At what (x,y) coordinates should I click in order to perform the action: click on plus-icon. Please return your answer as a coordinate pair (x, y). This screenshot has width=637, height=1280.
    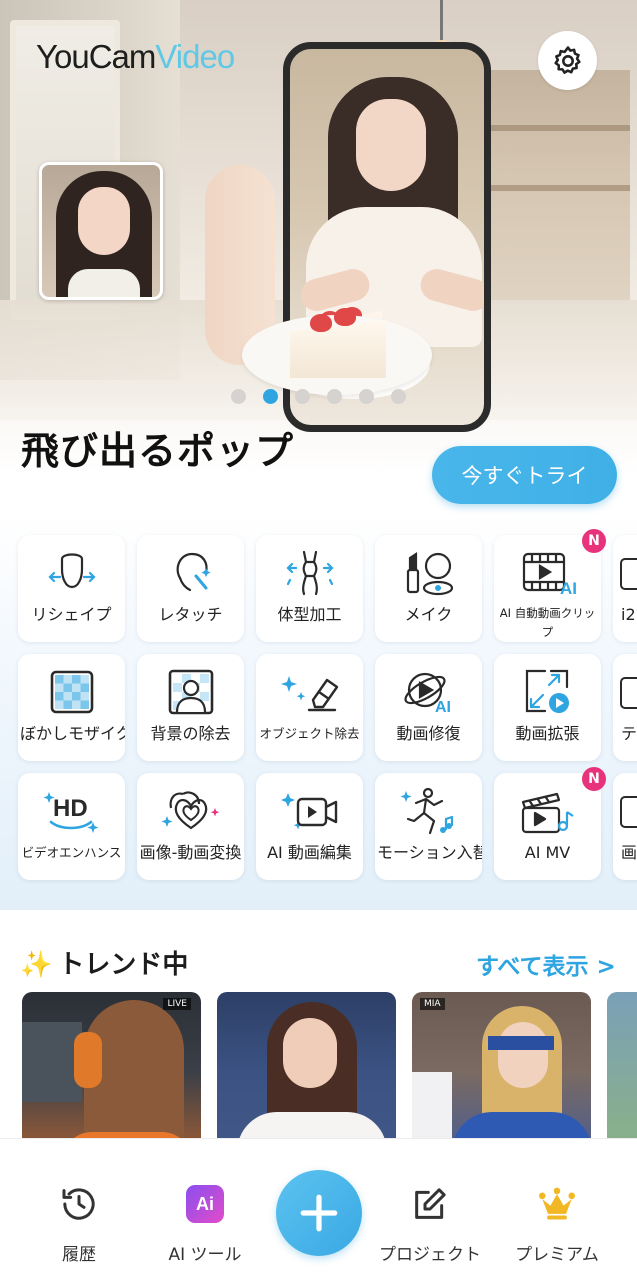
    Looking at the image, I should click on (319, 1213).